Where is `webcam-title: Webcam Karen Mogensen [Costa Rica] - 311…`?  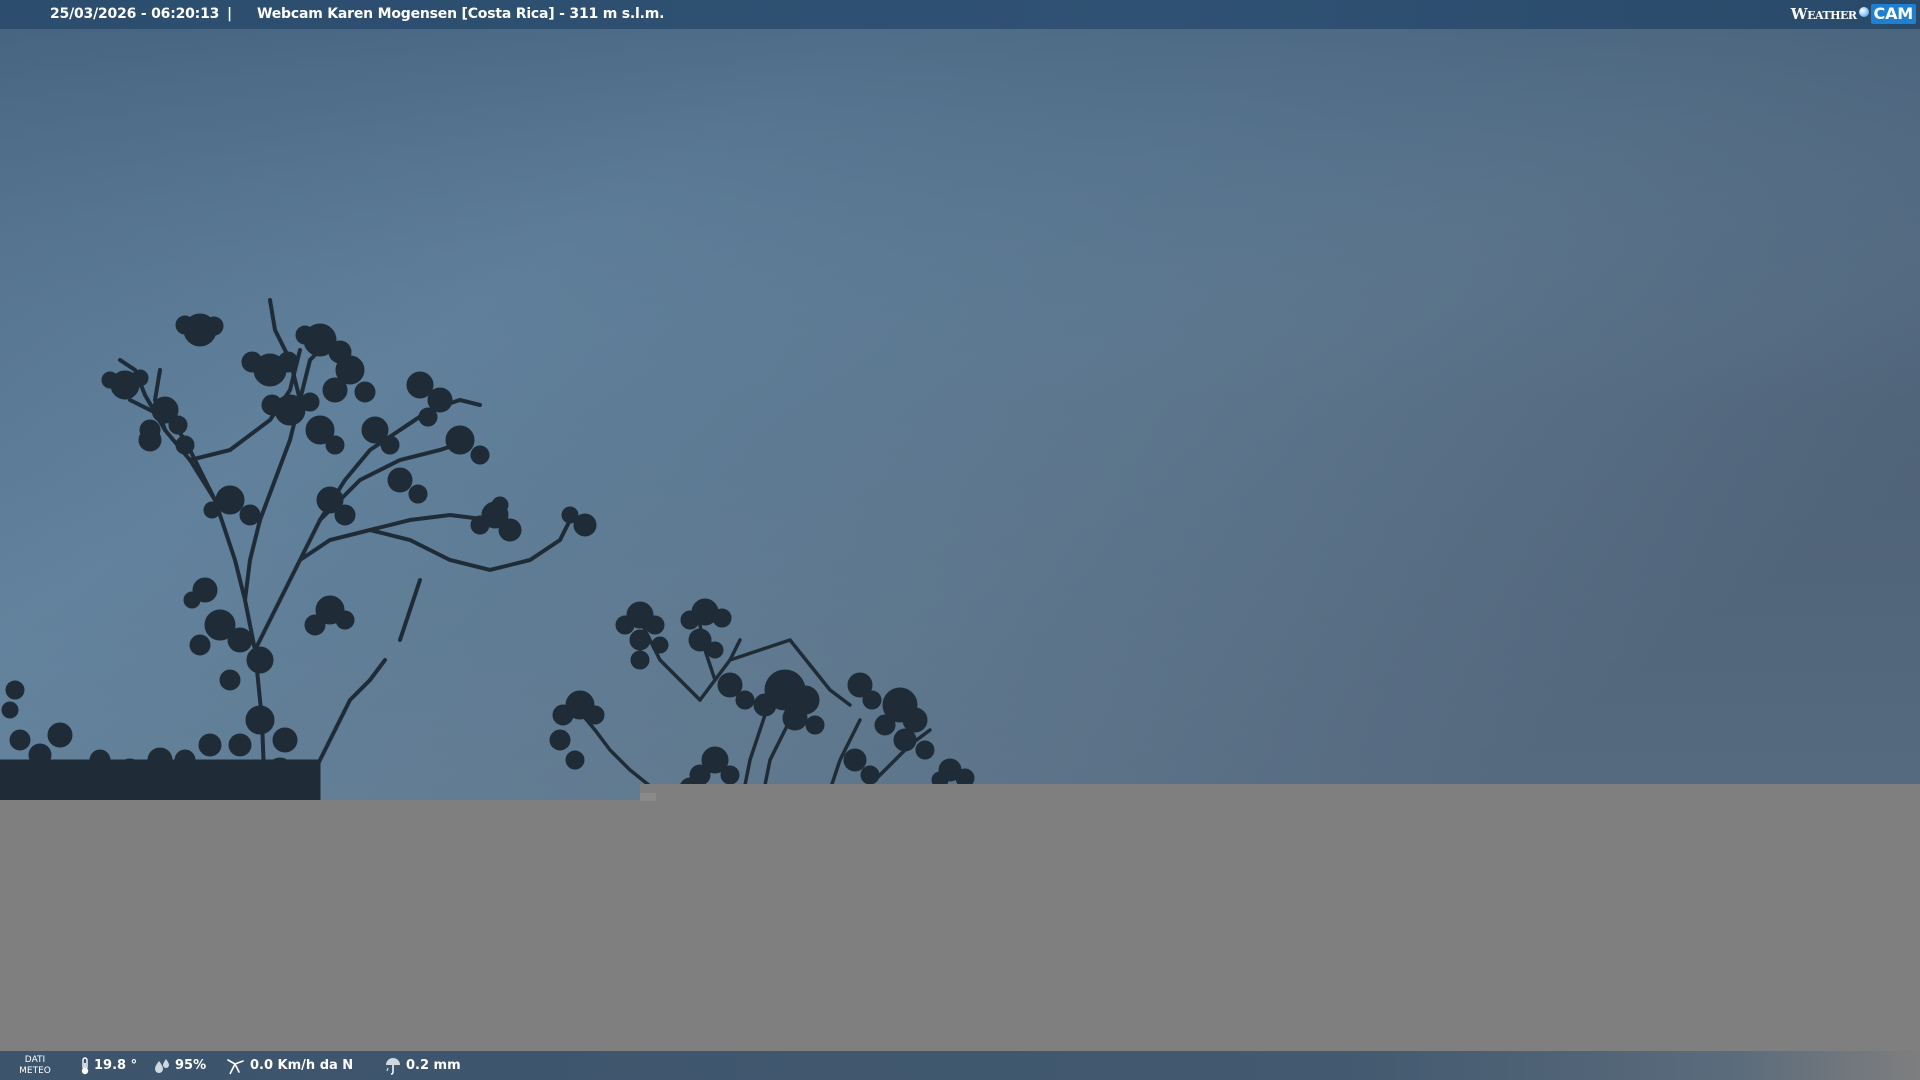 webcam-title: Webcam Karen Mogensen [Costa Rica] - 311… is located at coordinates (461, 14).